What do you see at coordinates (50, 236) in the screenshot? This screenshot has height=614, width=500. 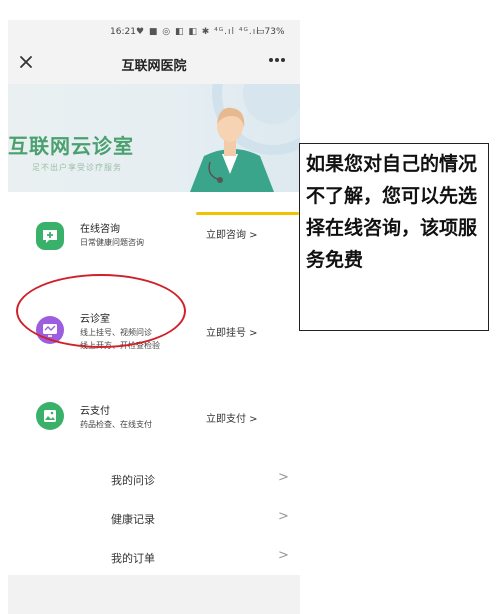 I see `chat-plus-icon` at bounding box center [50, 236].